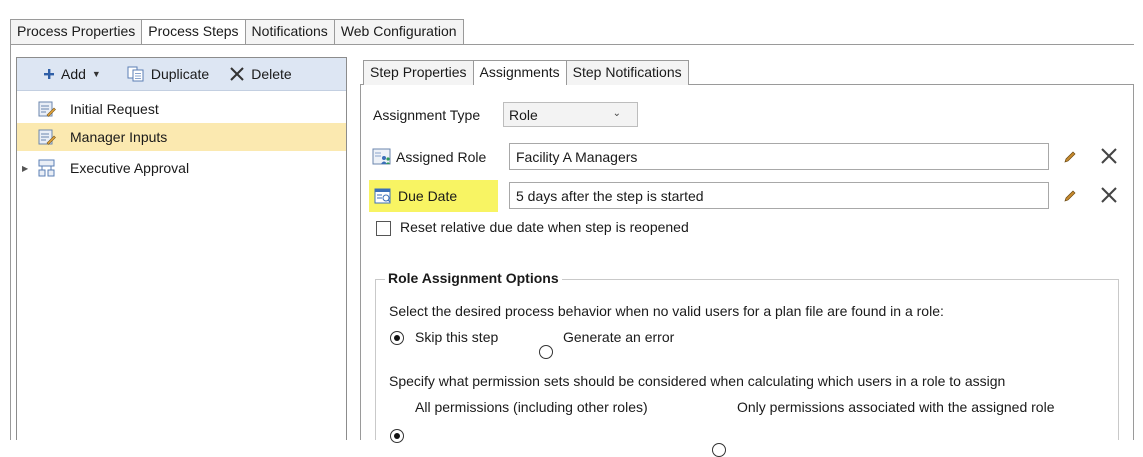 Image resolution: width=1143 pixels, height=457 pixels. What do you see at coordinates (381, 156) in the screenshot?
I see `role-users-icon` at bounding box center [381, 156].